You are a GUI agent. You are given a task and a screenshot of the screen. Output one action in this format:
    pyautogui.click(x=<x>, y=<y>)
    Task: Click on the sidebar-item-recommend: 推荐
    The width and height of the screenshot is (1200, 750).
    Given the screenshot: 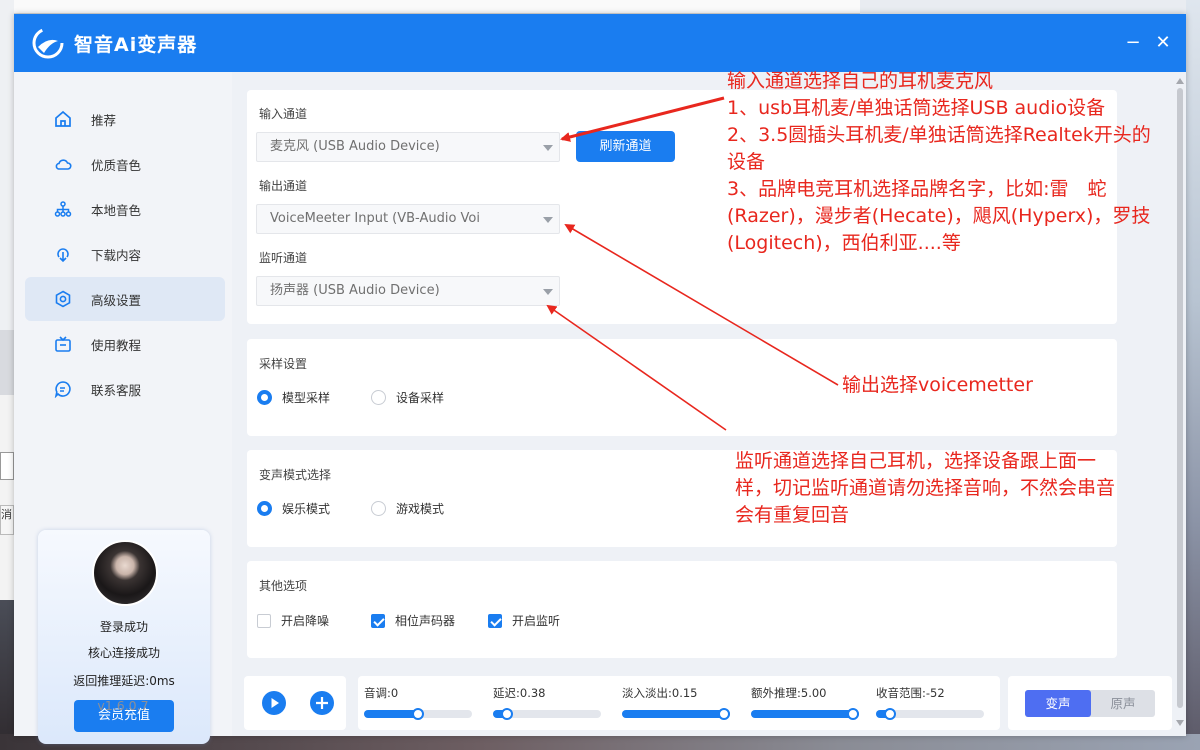 What is the action you would take?
    pyautogui.click(x=125, y=119)
    